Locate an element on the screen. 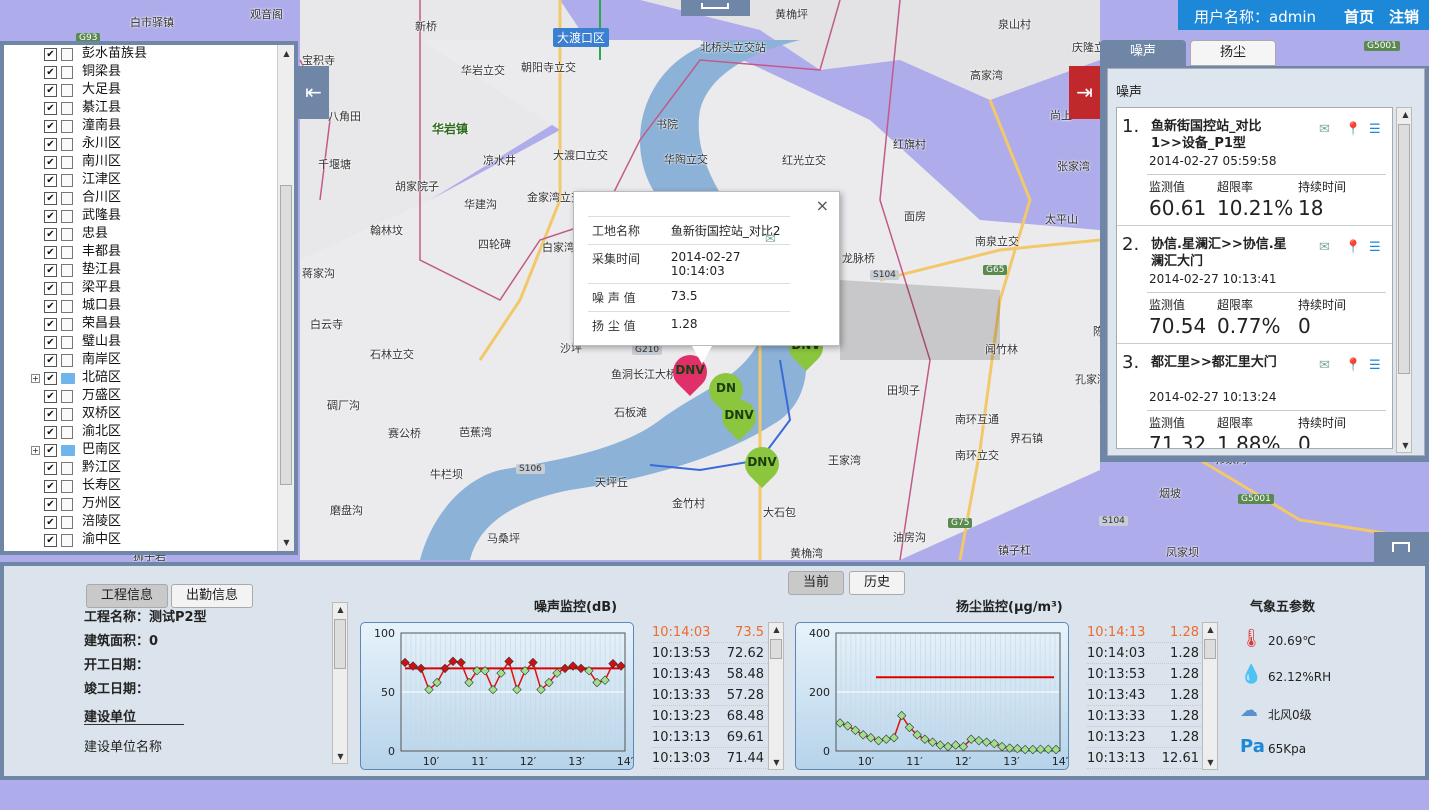 Image resolution: width=1429 pixels, height=810 pixels. tree-item: ✔ 武隆县 is located at coordinates (149, 216).